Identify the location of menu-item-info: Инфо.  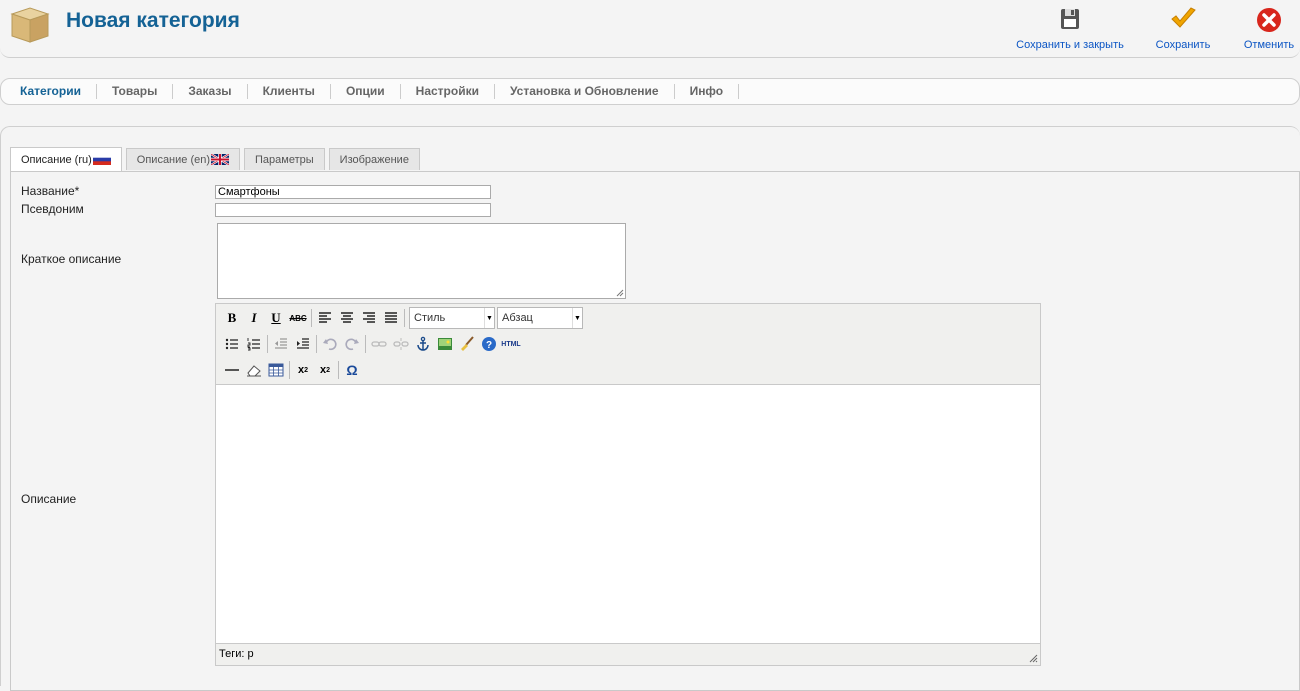
(707, 91).